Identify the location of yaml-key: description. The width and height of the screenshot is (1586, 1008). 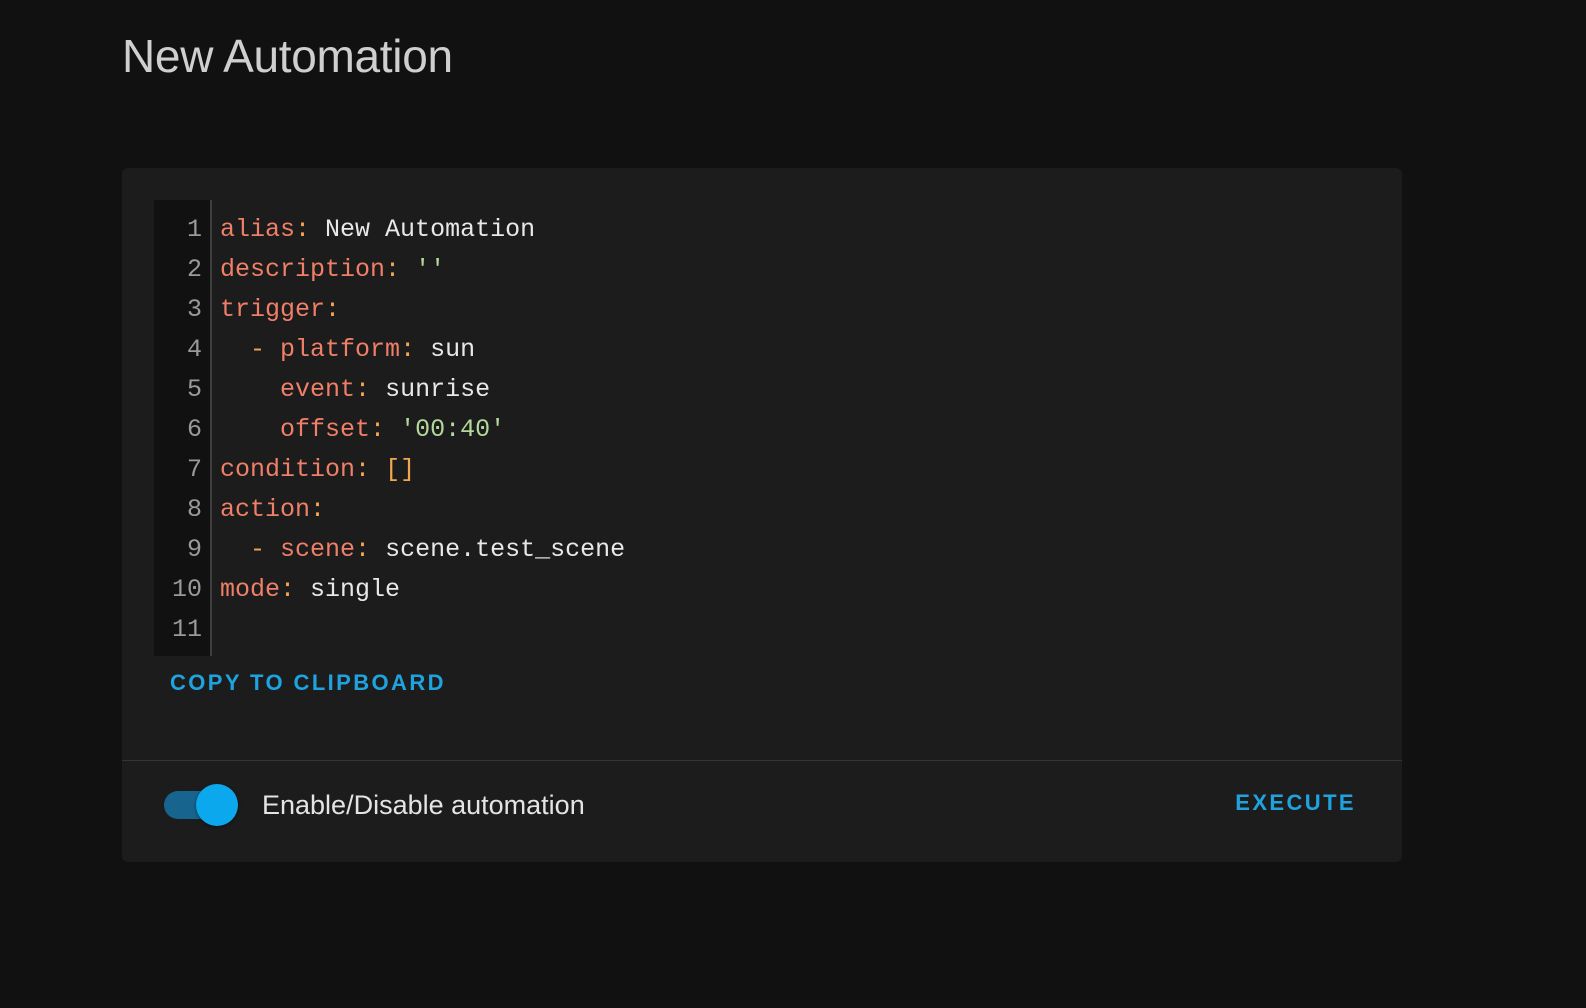
(303, 269).